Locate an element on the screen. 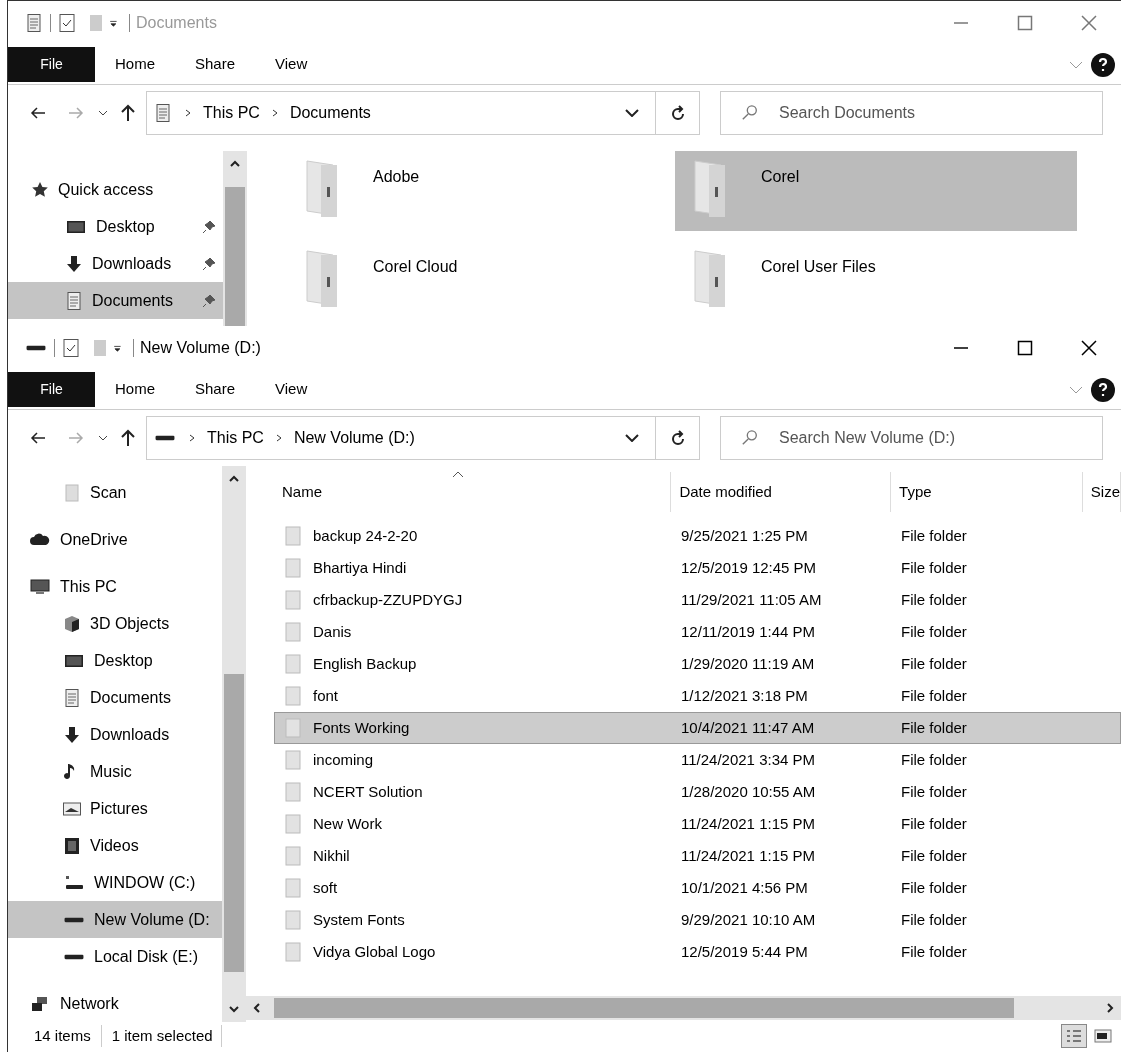 The width and height of the screenshot is (1121, 1052). file-row: Vidya Global Logo 12/5/2019 5:44 PM File folder is located at coordinates (697, 952).